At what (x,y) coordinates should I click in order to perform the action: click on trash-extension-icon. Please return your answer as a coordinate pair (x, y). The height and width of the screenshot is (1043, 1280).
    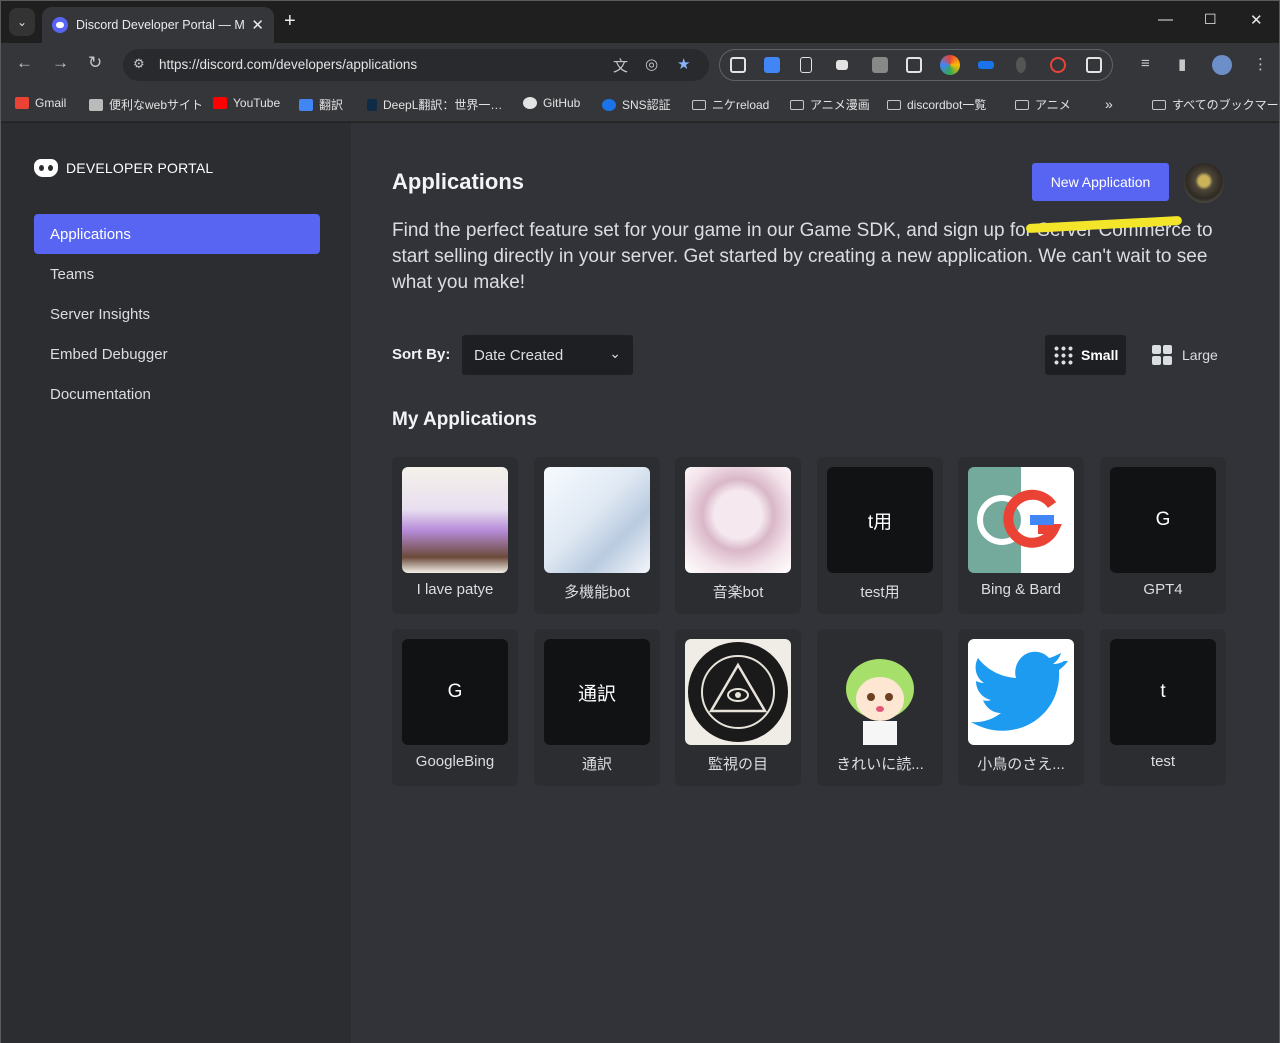
    Looking at the image, I should click on (806, 65).